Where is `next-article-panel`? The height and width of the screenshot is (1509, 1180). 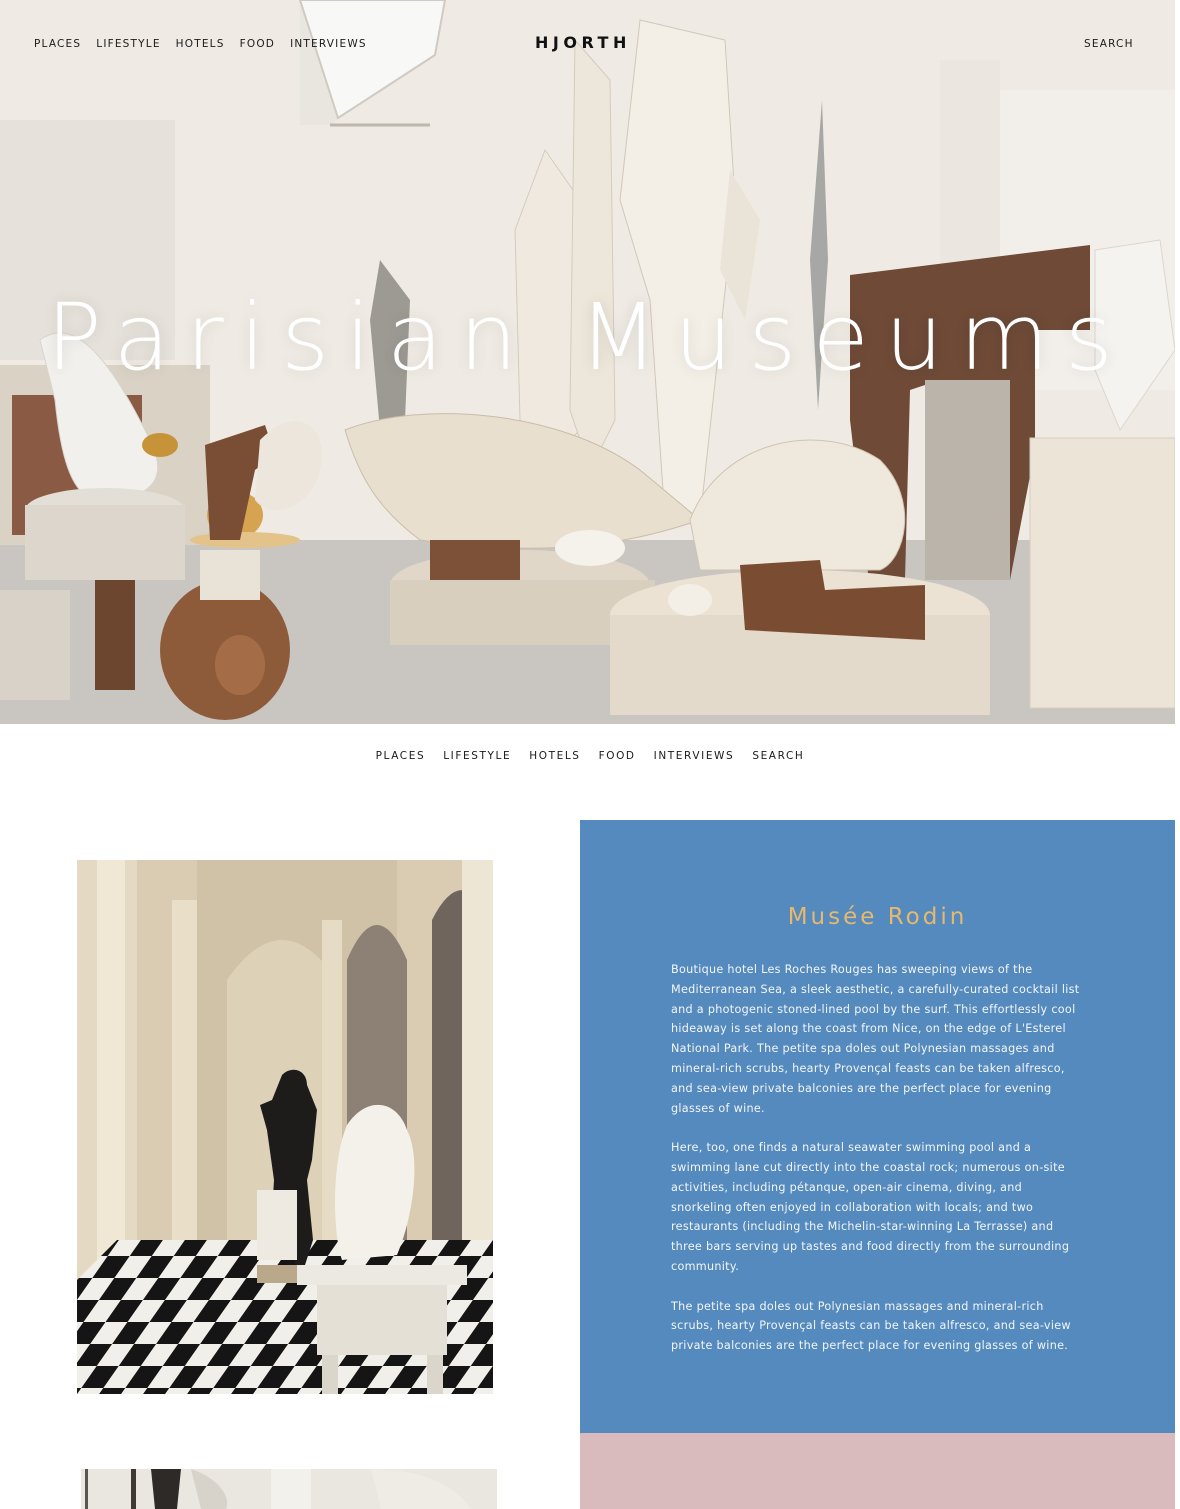 next-article-panel is located at coordinates (877, 1471).